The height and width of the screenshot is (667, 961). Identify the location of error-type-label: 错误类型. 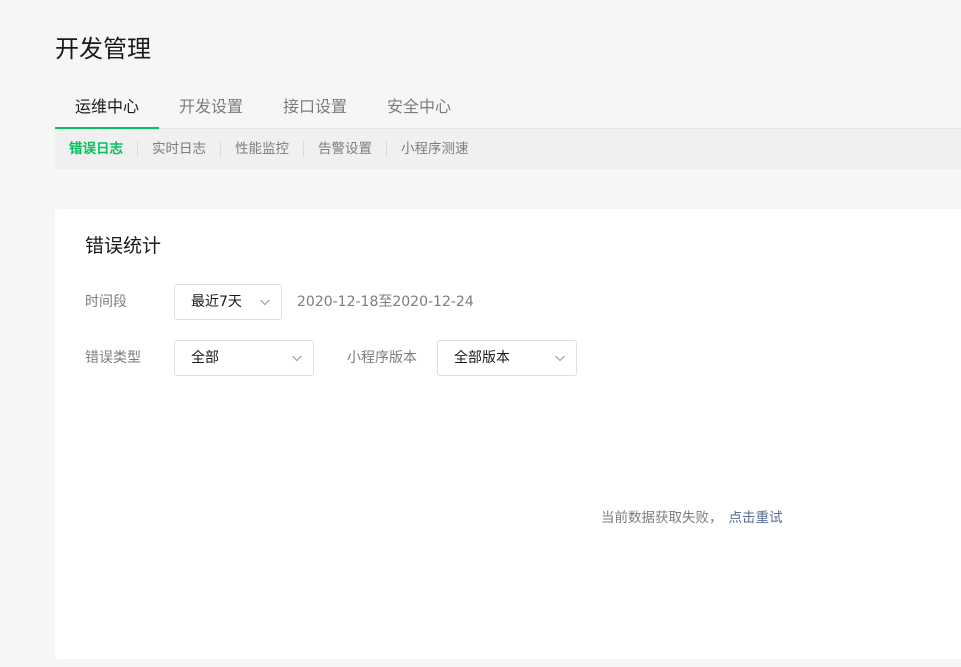
(113, 358).